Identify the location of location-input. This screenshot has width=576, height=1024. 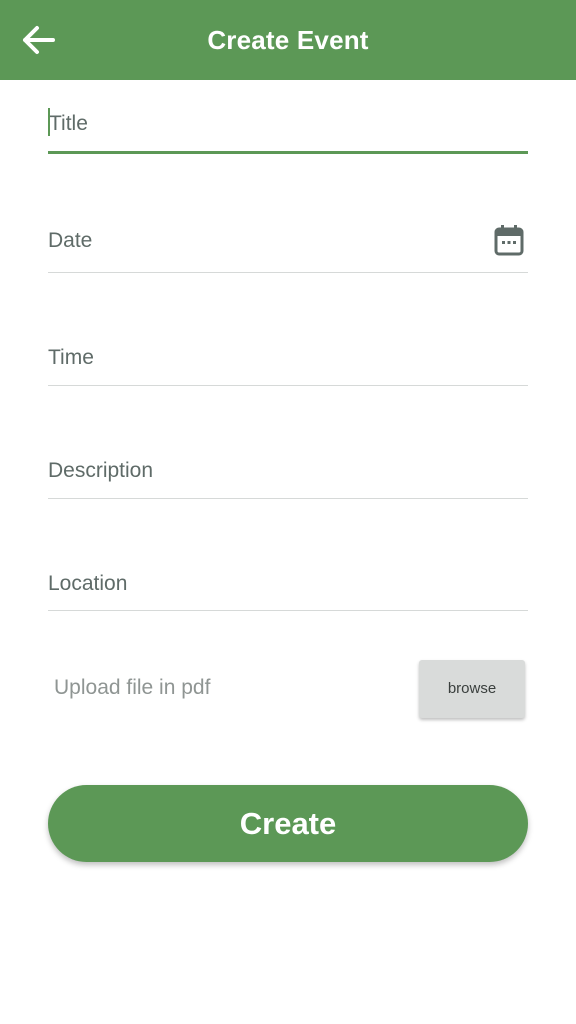
(288, 584).